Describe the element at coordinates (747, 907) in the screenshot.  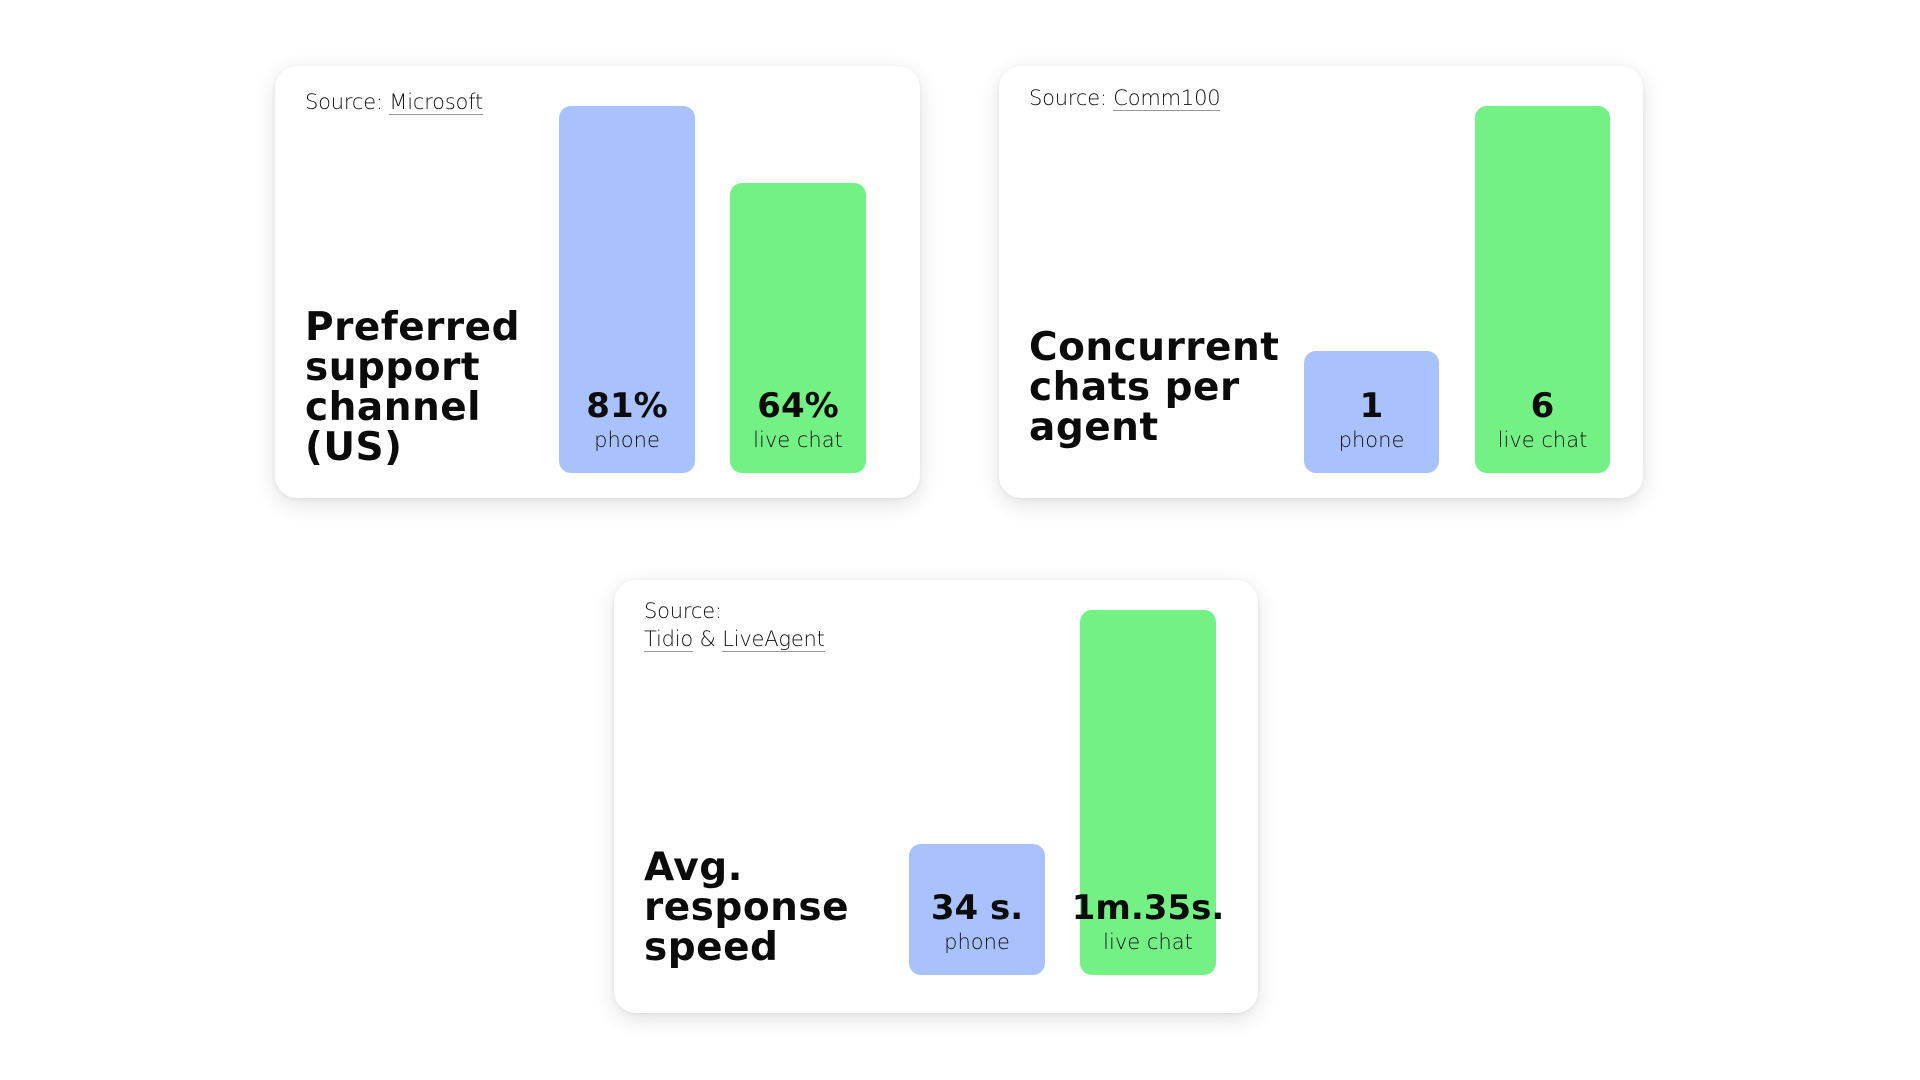
I see `chart-title: Avg. response speed` at that location.